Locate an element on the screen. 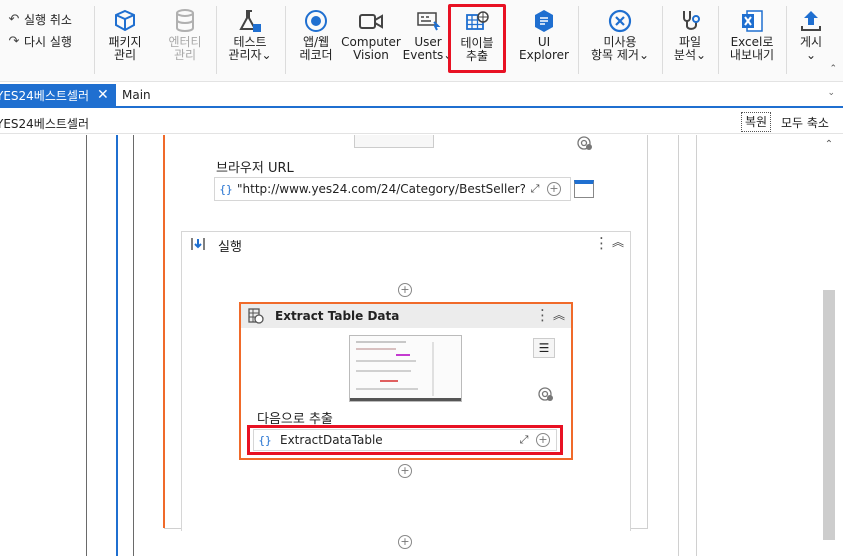 The height and width of the screenshot is (556, 843). browser-url-label: 브라우저 URL is located at coordinates (255, 168).